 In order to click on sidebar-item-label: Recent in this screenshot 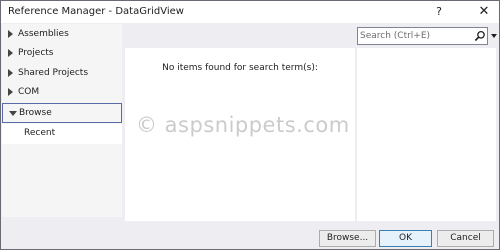, I will do `click(40, 133)`.